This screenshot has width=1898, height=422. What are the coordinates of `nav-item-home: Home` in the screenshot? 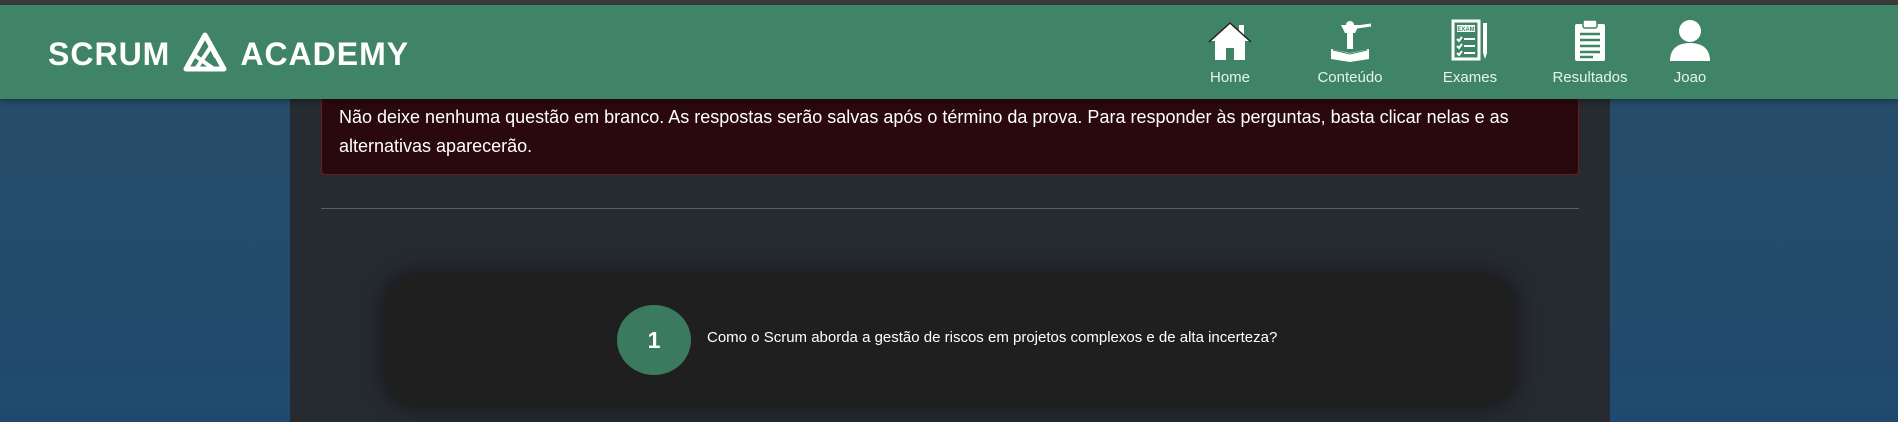 It's located at (1230, 52).